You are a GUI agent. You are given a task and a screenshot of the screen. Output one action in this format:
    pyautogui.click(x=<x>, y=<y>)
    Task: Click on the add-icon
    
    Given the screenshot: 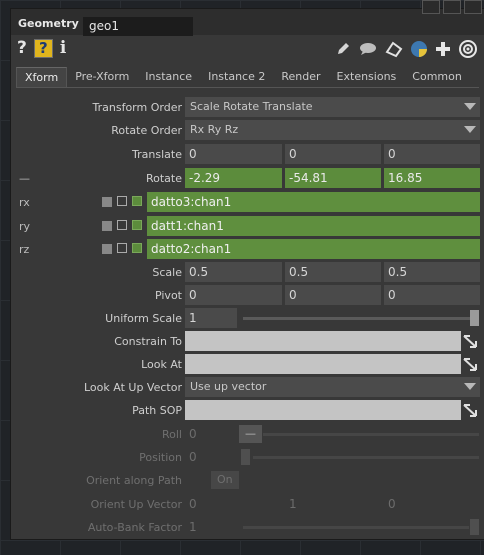 What is the action you would take?
    pyautogui.click(x=443, y=50)
    